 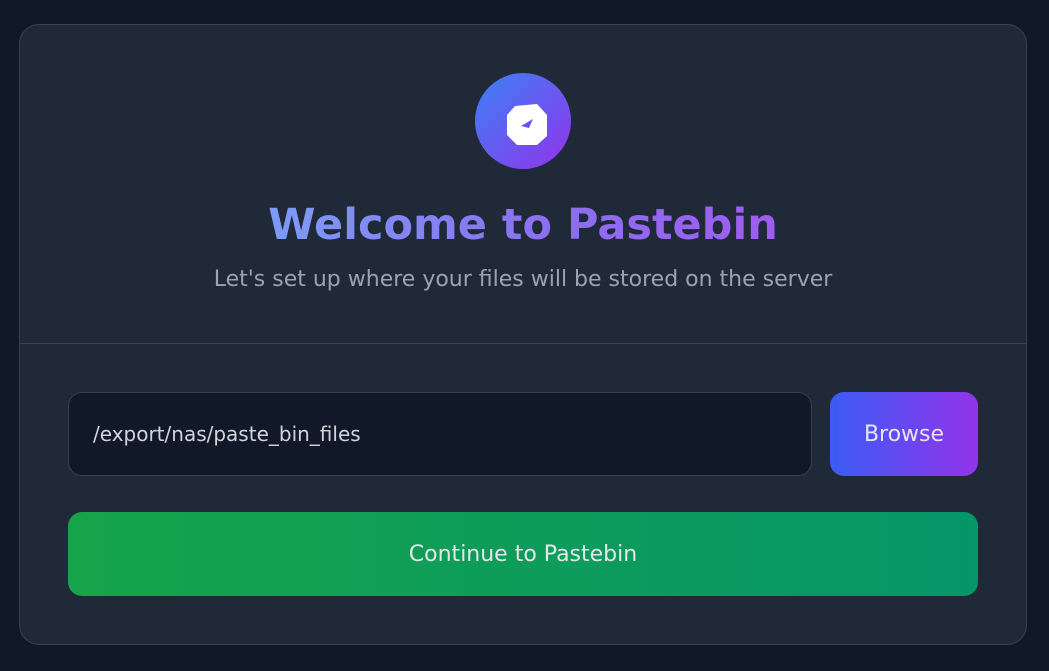 What do you see at coordinates (527, 124) in the screenshot?
I see `compass-icon` at bounding box center [527, 124].